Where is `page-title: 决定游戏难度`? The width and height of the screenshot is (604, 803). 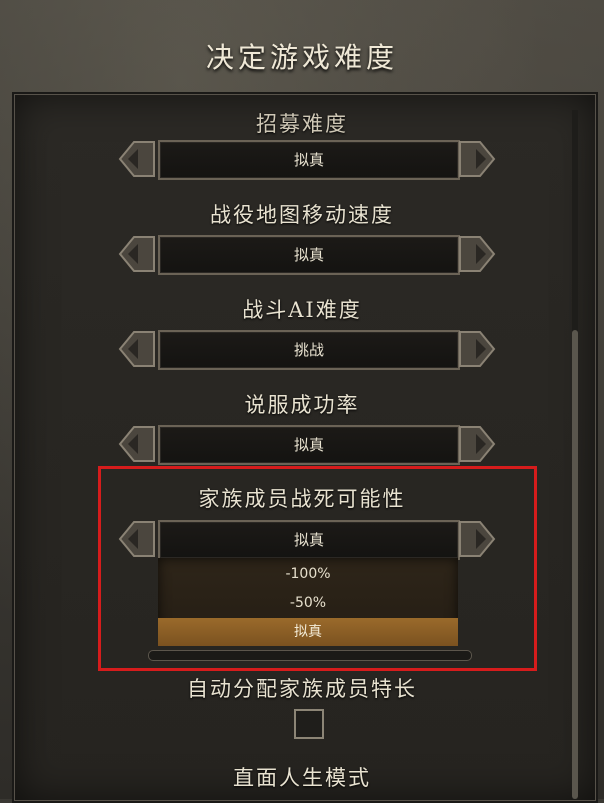
page-title: 决定游戏难度 is located at coordinates (301, 57).